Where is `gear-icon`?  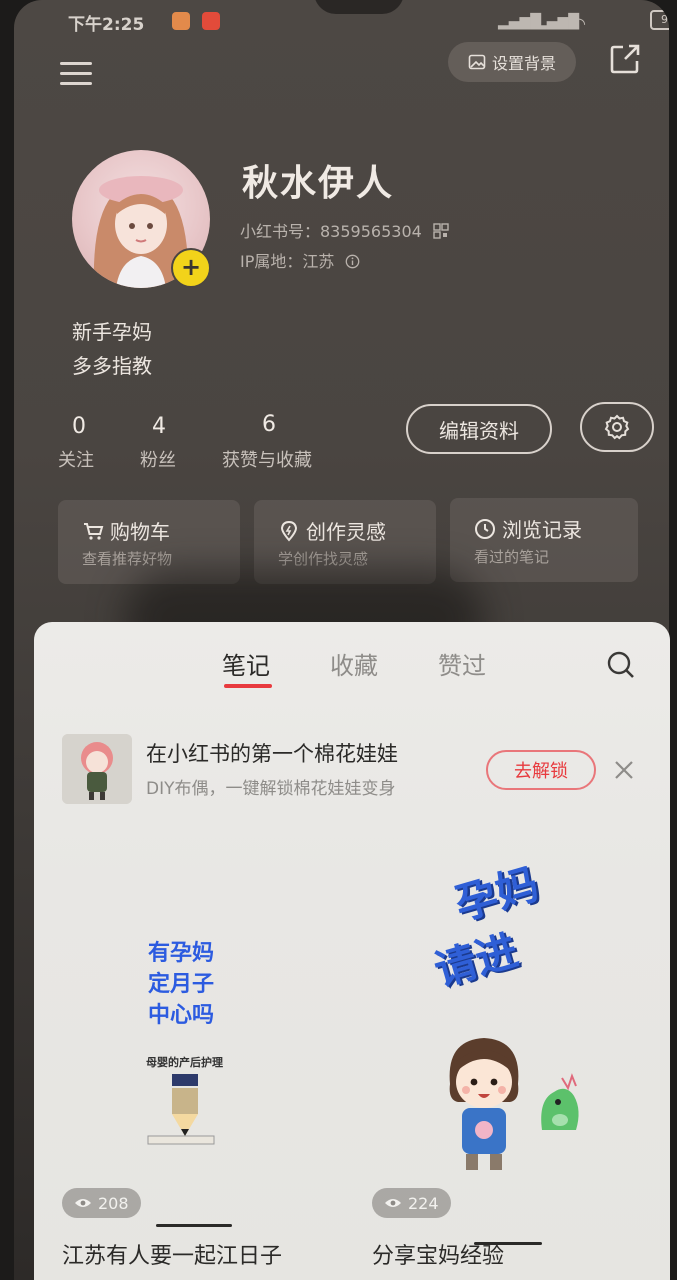
gear-icon is located at coordinates (617, 427).